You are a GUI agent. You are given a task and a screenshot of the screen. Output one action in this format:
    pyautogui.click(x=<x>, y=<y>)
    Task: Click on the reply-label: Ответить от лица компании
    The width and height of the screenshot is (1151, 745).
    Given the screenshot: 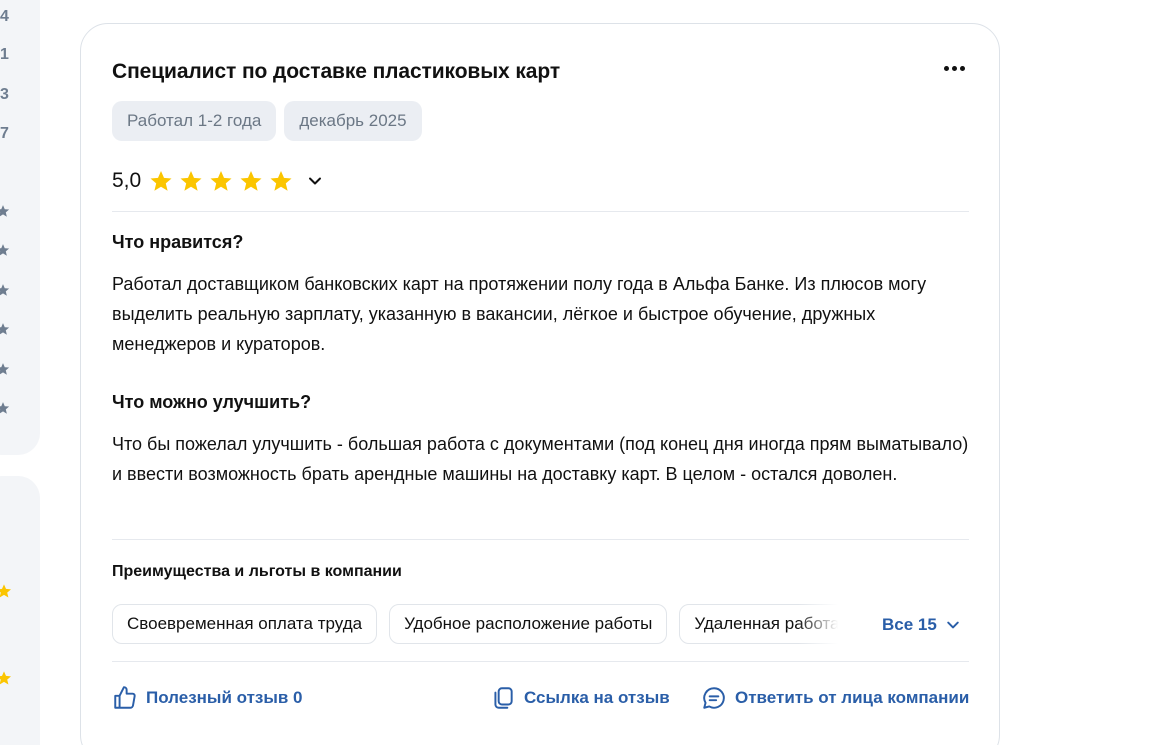 What is the action you would take?
    pyautogui.click(x=852, y=697)
    